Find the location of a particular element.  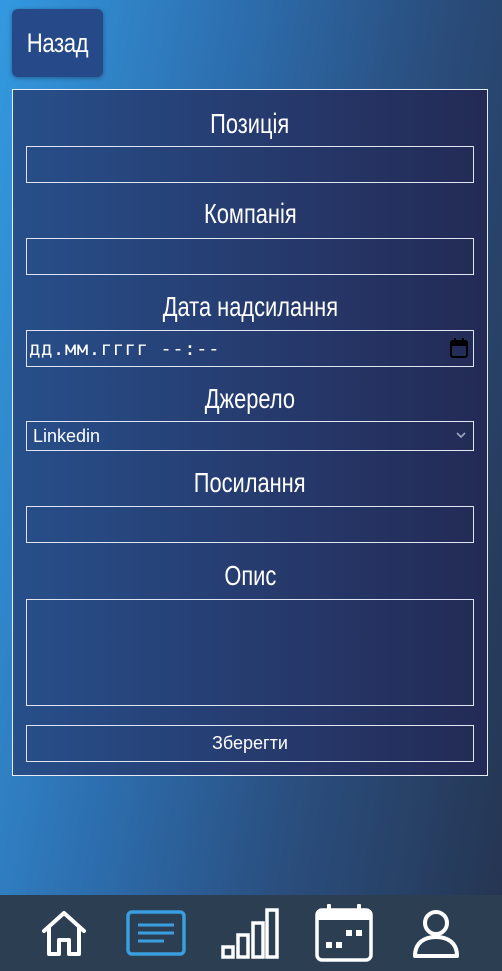

nav-item-profile is located at coordinates (436, 933).